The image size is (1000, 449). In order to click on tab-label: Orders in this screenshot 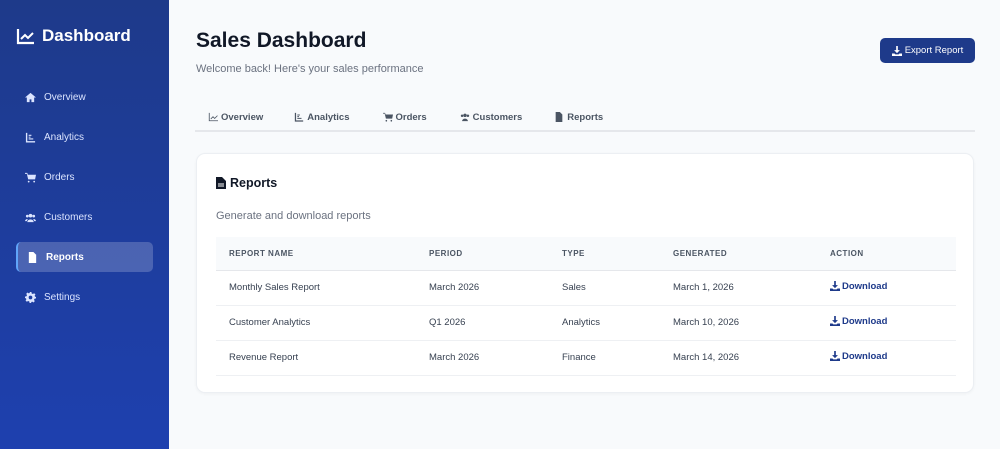, I will do `click(411, 117)`.